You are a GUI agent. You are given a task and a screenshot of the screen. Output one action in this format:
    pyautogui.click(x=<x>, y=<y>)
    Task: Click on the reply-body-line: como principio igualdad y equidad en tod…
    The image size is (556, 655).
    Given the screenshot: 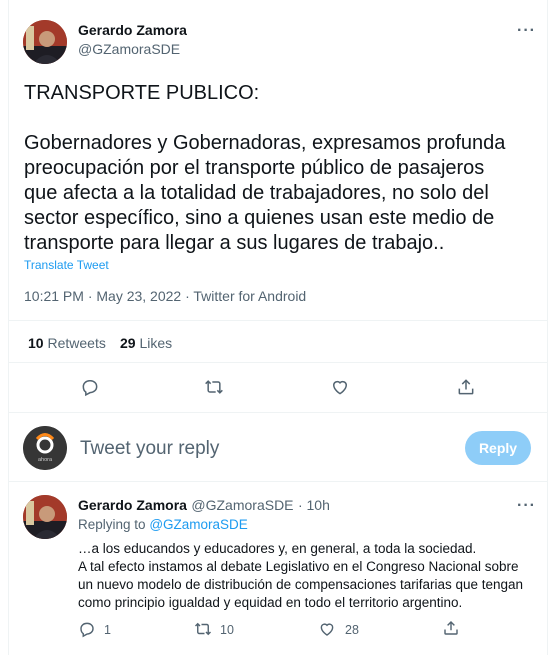 What is the action you would take?
    pyautogui.click(x=270, y=602)
    